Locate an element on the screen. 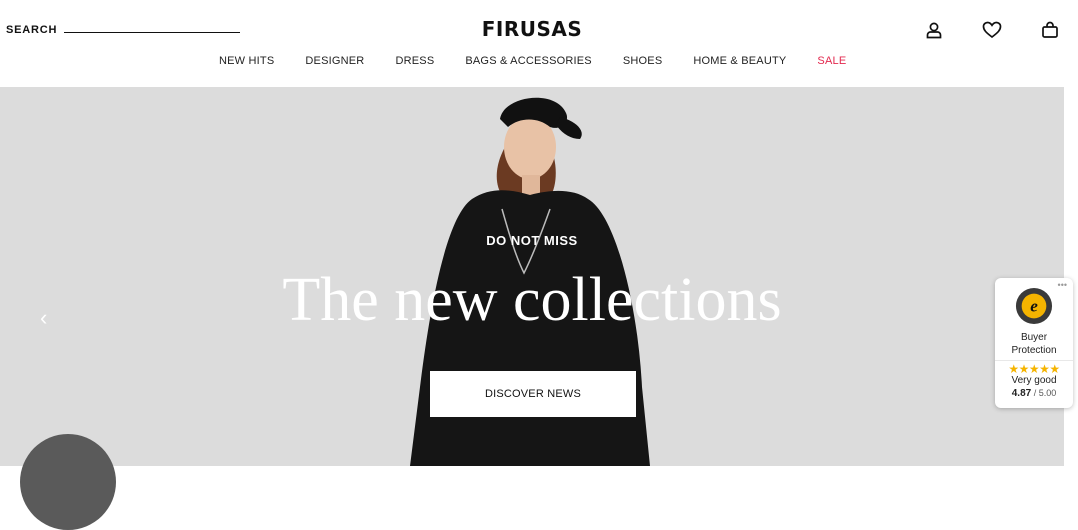 The height and width of the screenshot is (530, 1078). badge-buyer: Buyer is located at coordinates (1034, 337).